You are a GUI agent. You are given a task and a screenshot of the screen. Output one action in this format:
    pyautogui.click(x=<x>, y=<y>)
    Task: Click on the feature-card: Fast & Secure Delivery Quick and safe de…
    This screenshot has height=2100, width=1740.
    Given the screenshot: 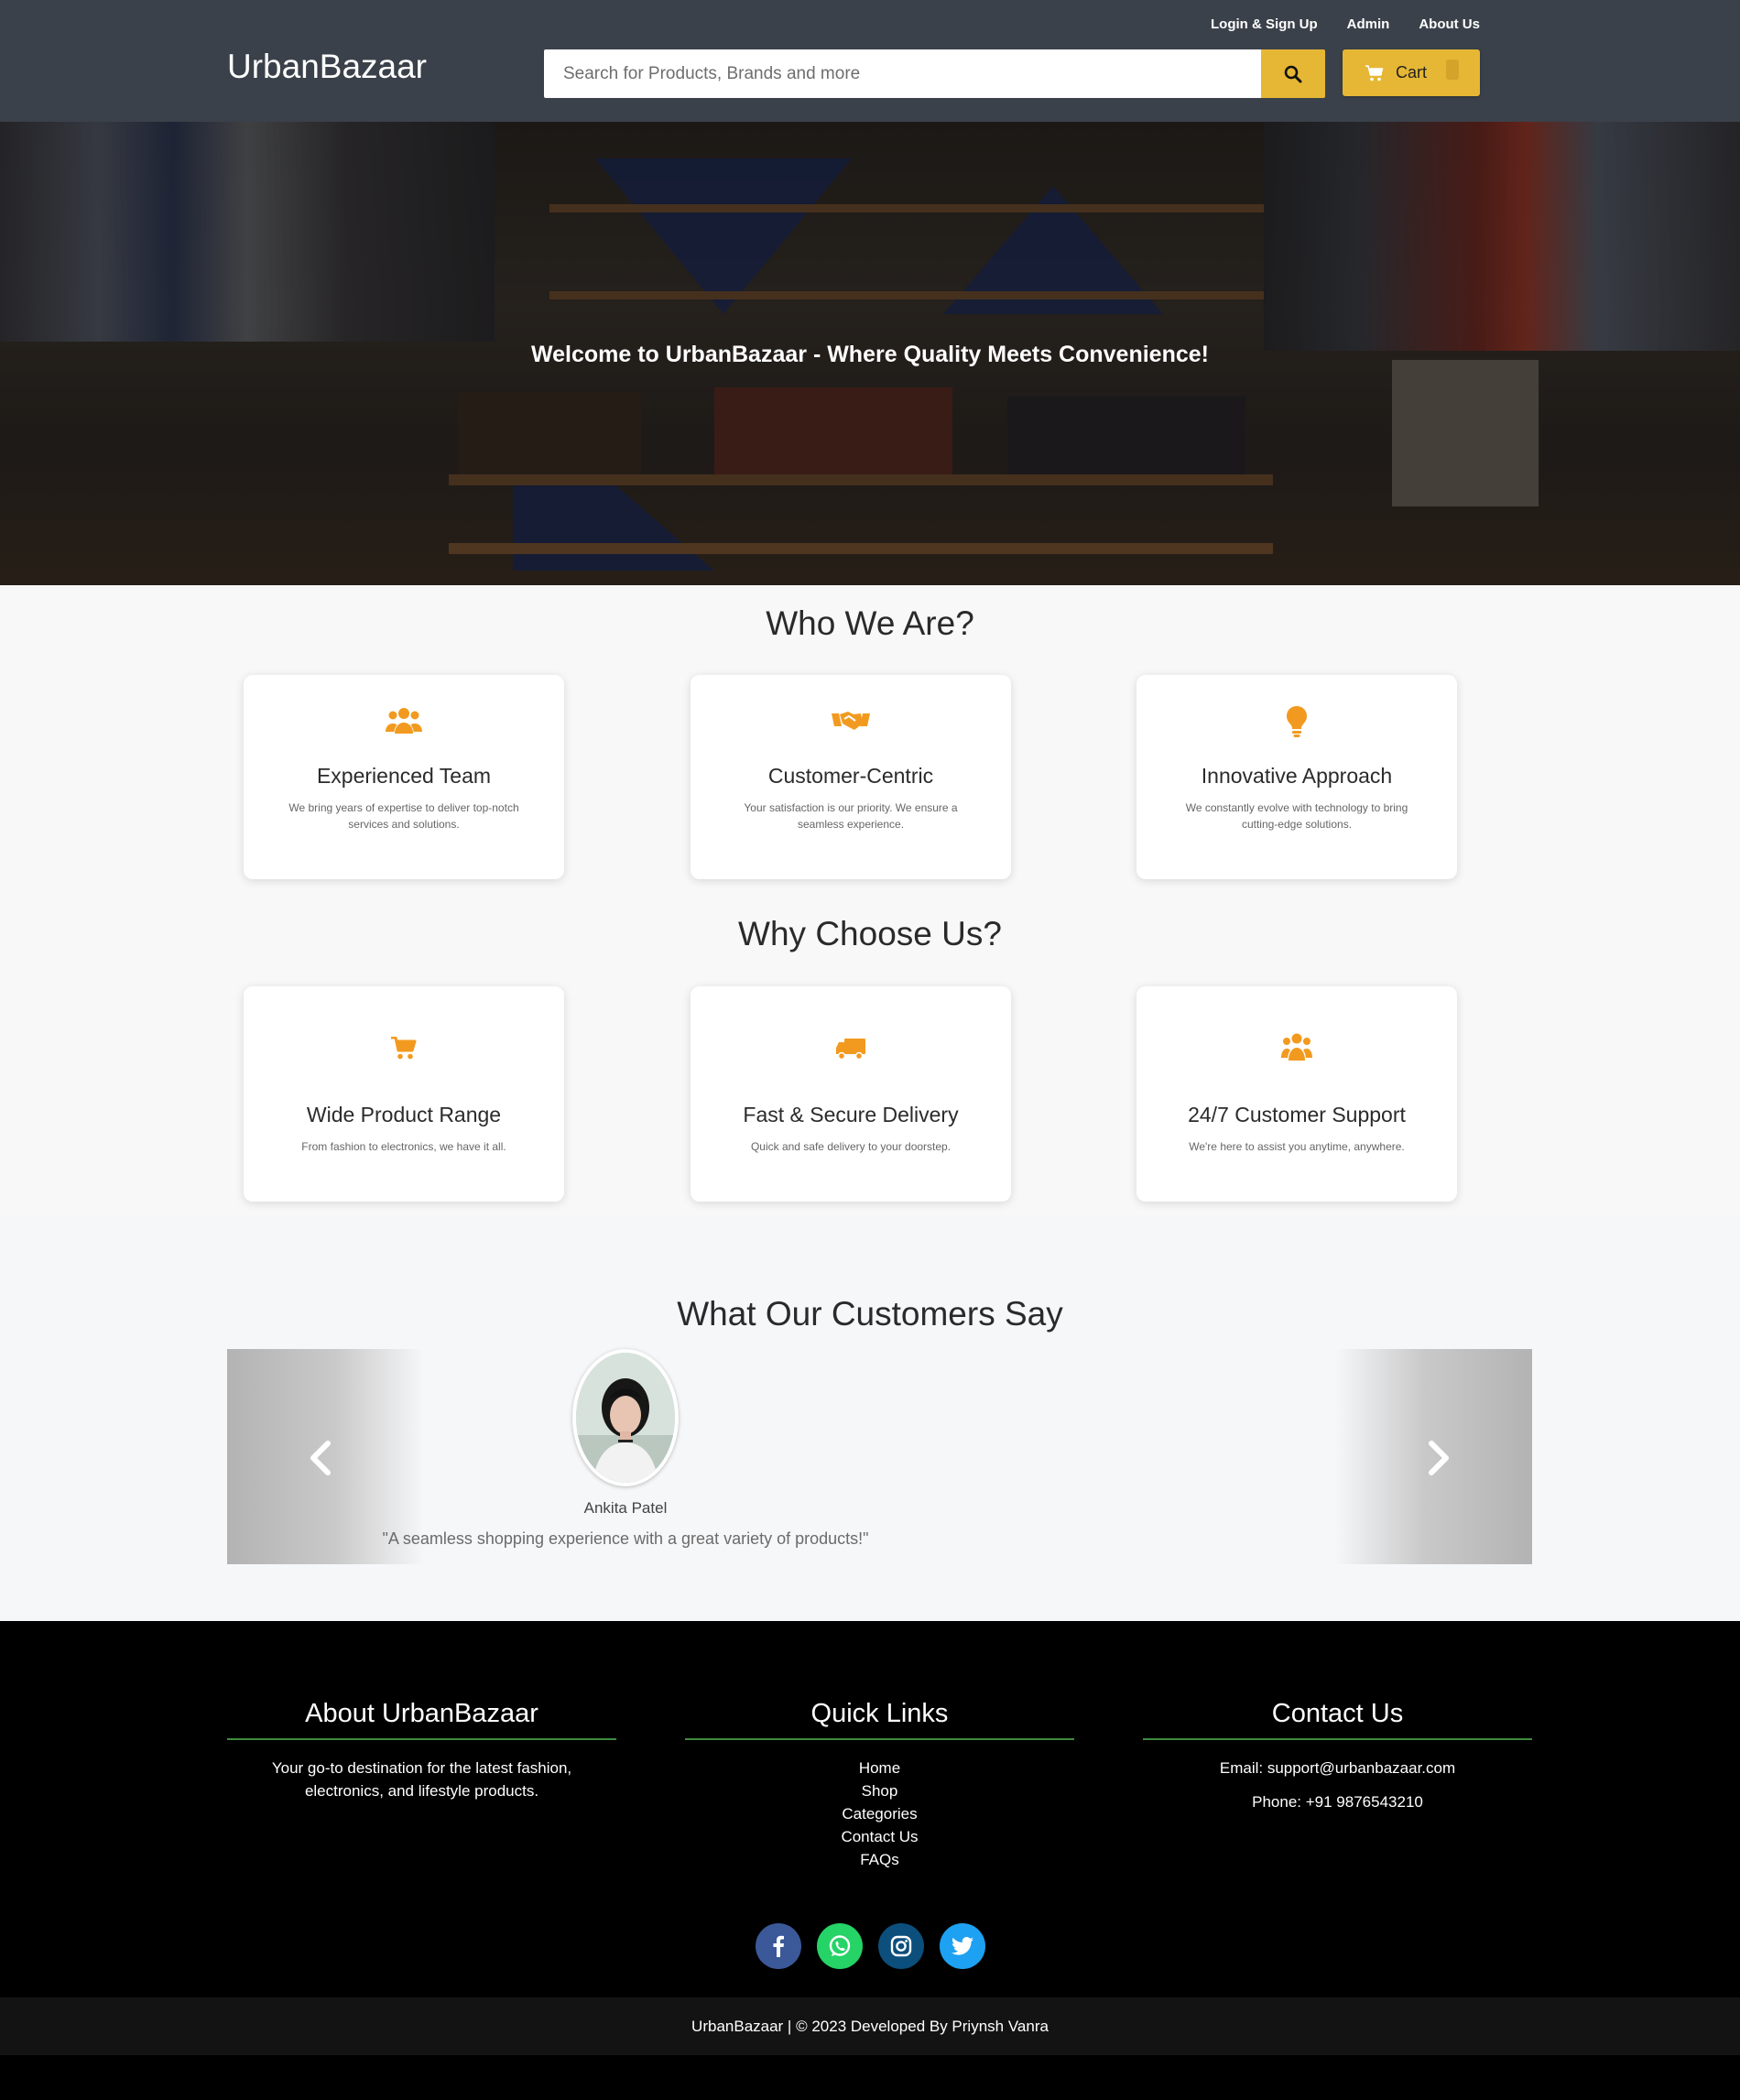 What is the action you would take?
    pyautogui.click(x=851, y=1094)
    